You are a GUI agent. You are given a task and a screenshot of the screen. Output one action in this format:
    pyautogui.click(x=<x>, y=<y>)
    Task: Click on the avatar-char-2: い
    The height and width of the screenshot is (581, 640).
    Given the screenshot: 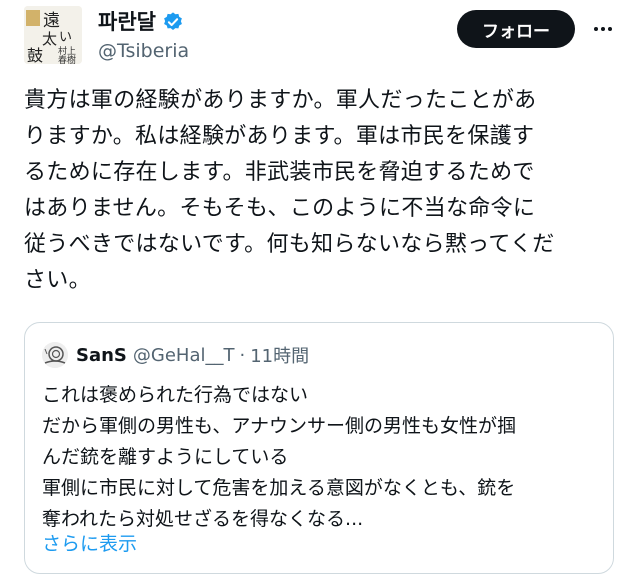 What is the action you would take?
    pyautogui.click(x=65, y=37)
    